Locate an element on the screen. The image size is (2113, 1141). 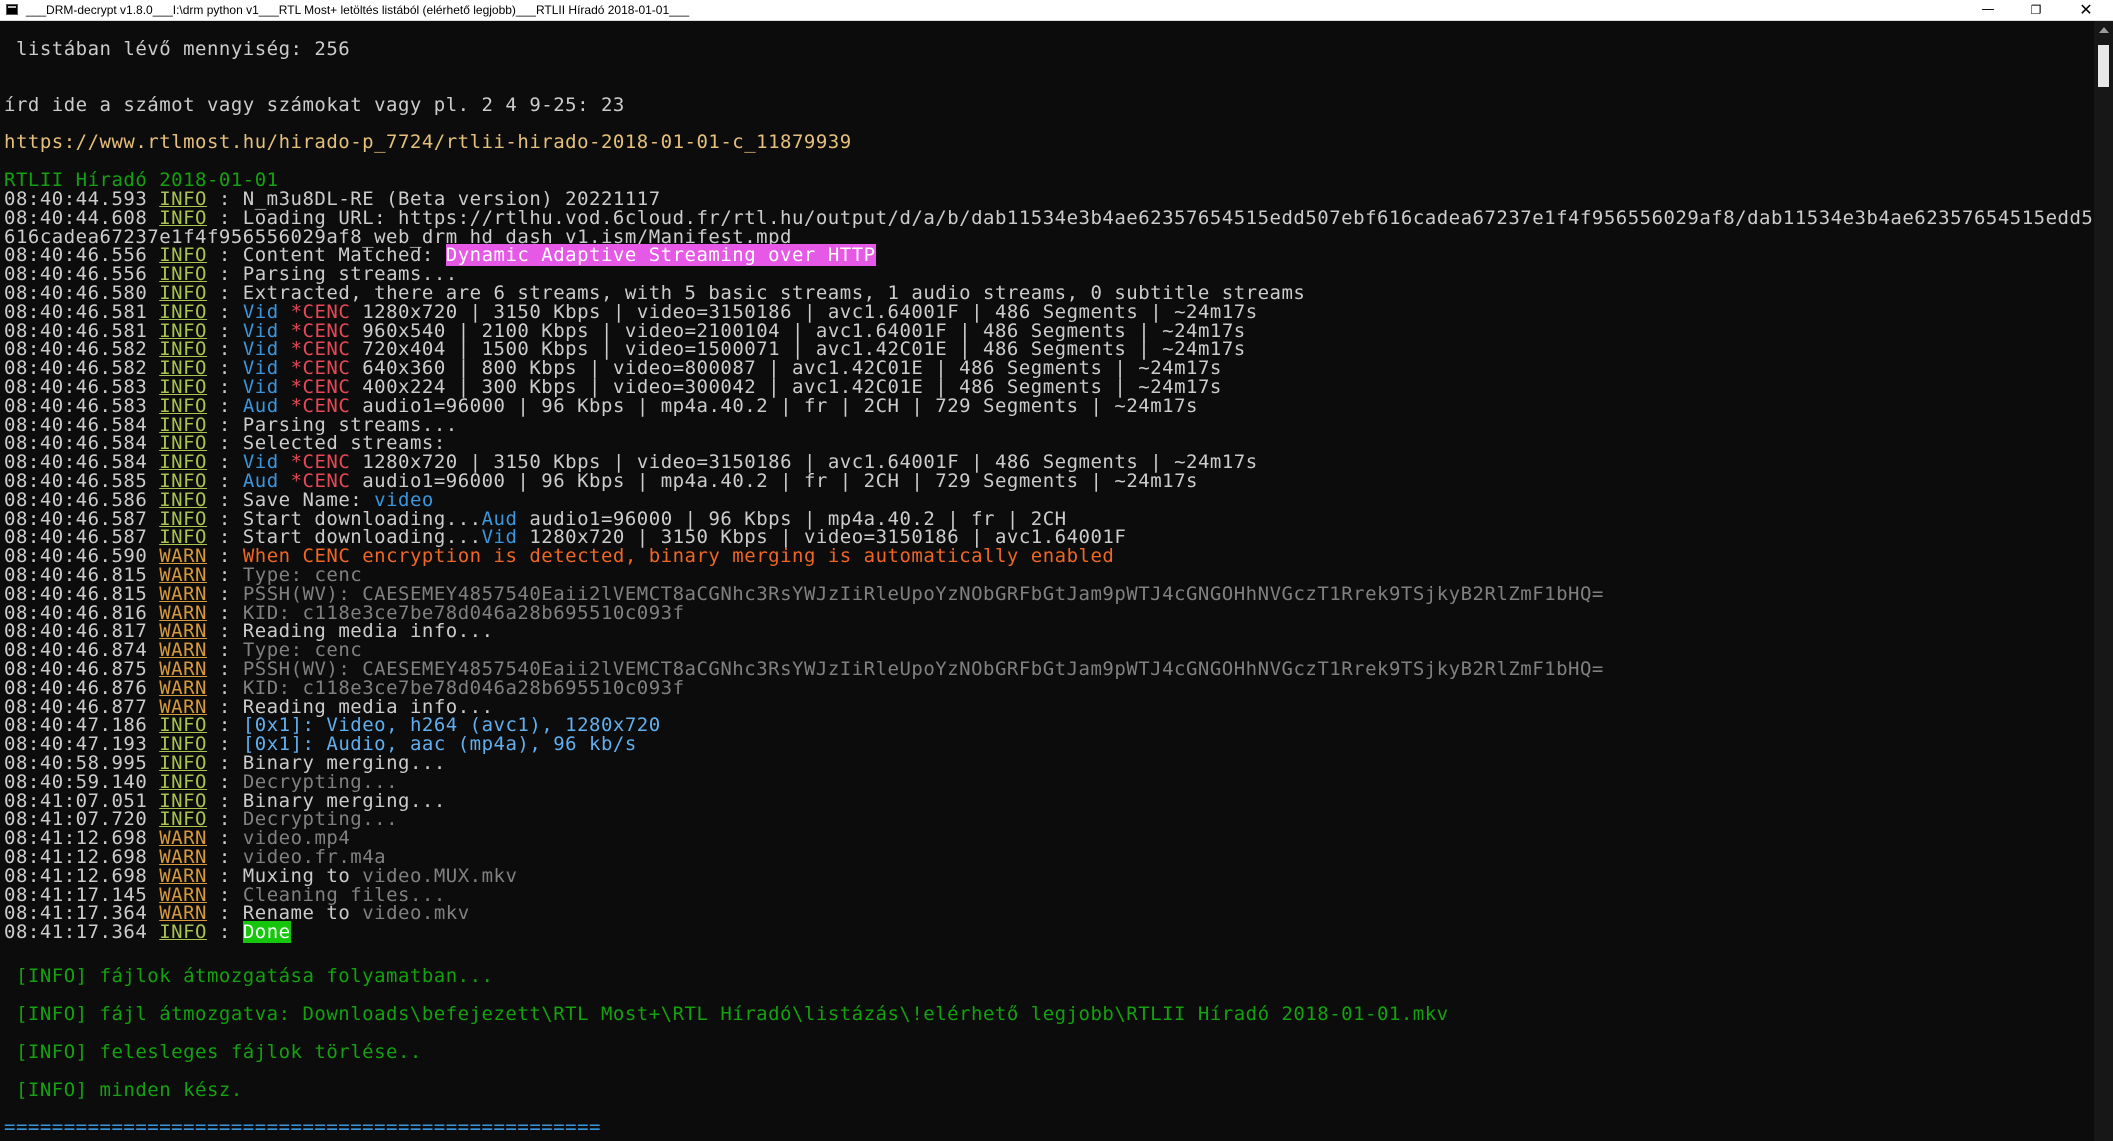
maximize-button: ❐ is located at coordinates (2036, 10).